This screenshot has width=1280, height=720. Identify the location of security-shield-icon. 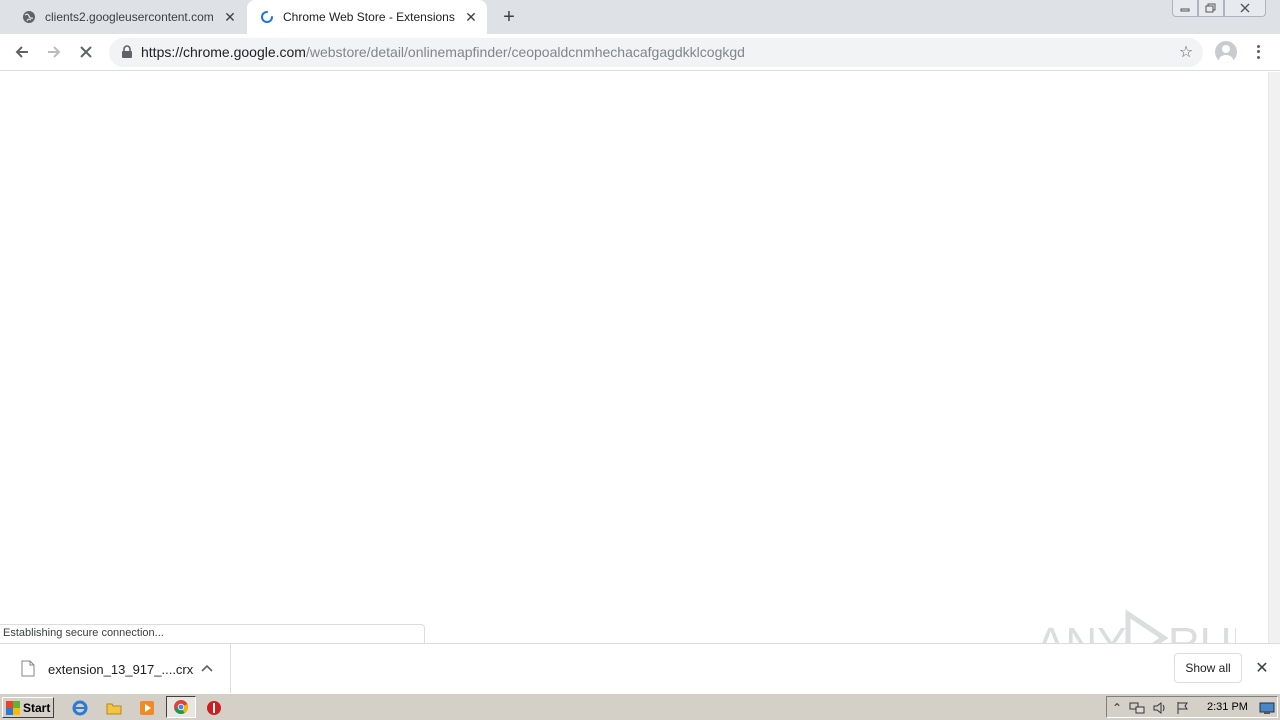
(214, 708).